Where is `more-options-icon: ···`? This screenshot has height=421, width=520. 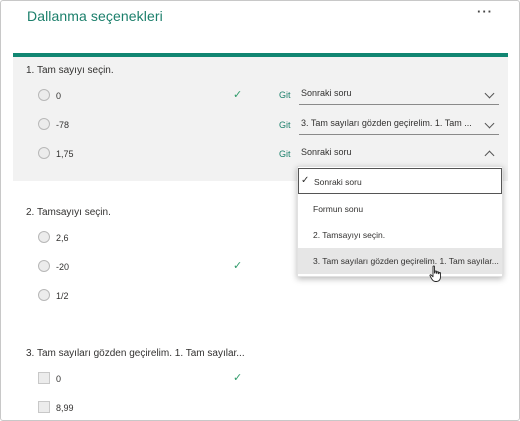 more-options-icon: ··· is located at coordinates (485, 11).